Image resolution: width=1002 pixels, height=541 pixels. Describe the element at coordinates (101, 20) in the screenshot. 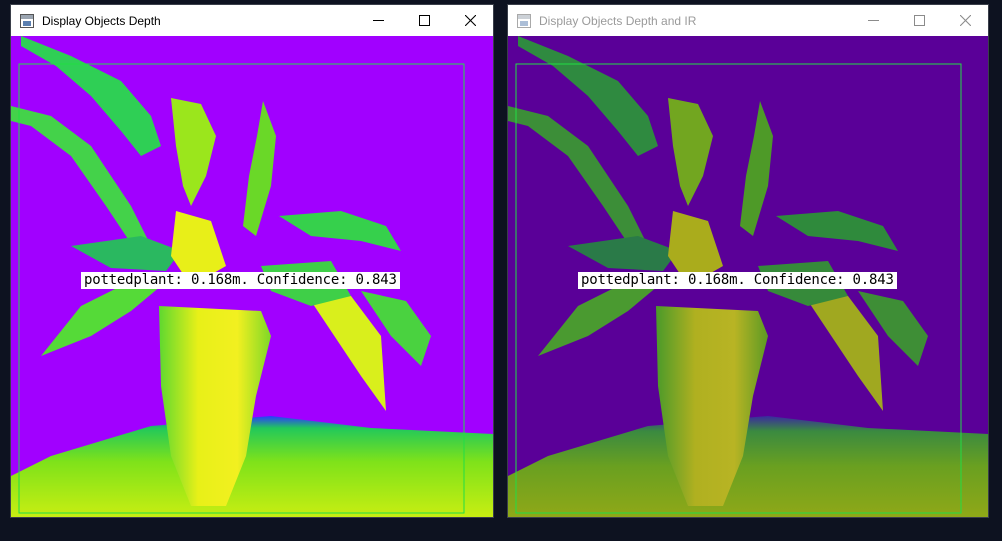

I see `window-title: Display Objects Depth` at that location.